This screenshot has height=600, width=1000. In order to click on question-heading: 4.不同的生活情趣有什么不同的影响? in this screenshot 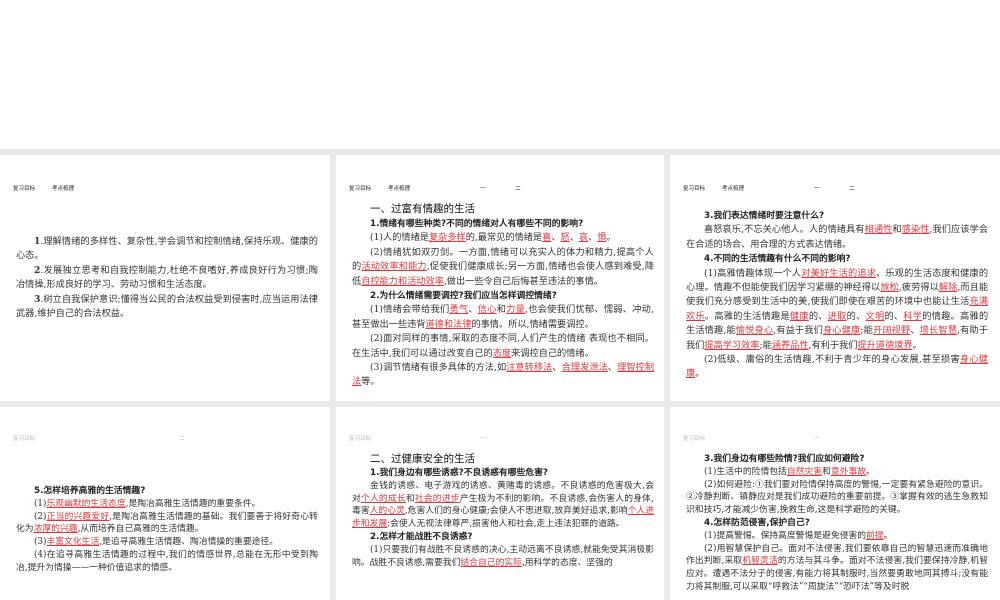, I will do `click(837, 259)`.